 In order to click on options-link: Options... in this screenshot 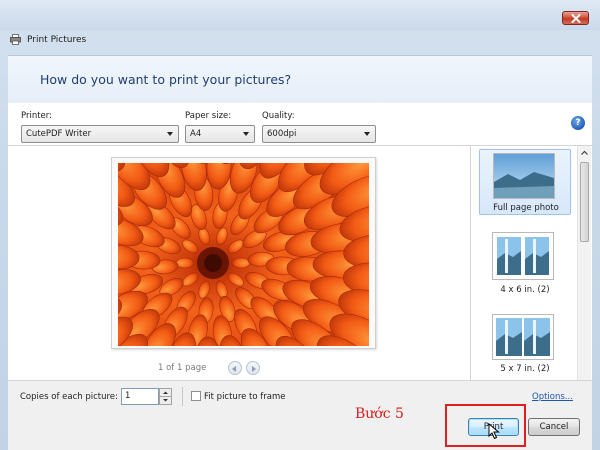, I will do `click(552, 397)`.